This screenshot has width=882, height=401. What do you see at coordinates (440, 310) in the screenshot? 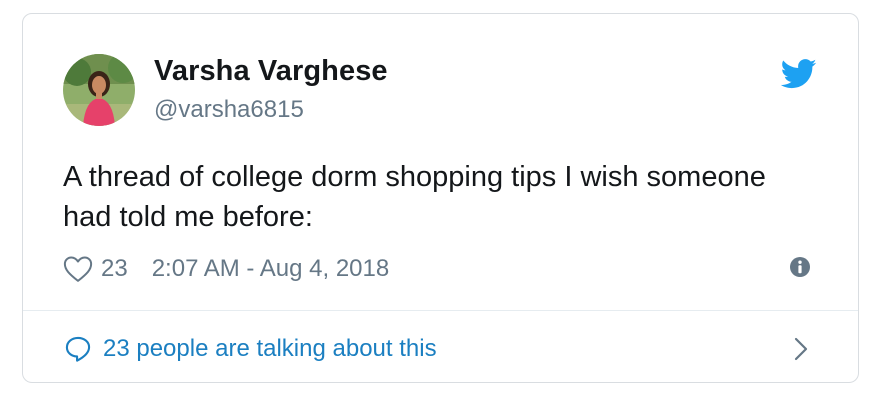
I see `divider` at bounding box center [440, 310].